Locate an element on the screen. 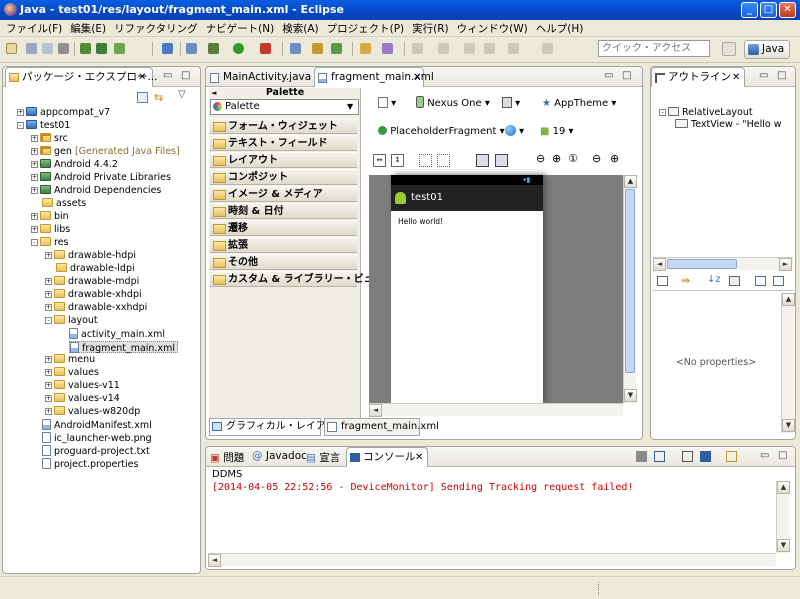 The image size is (800, 599). open-folder-icon is located at coordinates (365, 48).